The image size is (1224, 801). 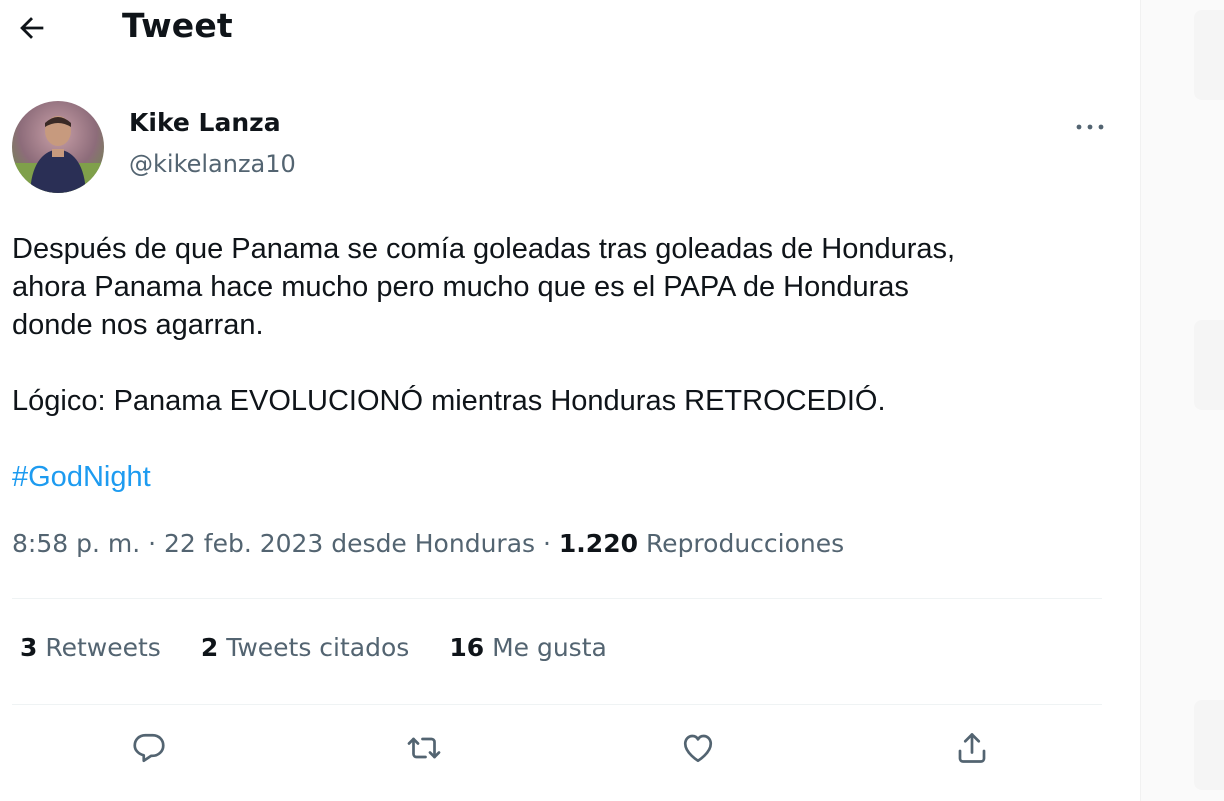 What do you see at coordinates (177, 25) in the screenshot?
I see `page-title: Tweet` at bounding box center [177, 25].